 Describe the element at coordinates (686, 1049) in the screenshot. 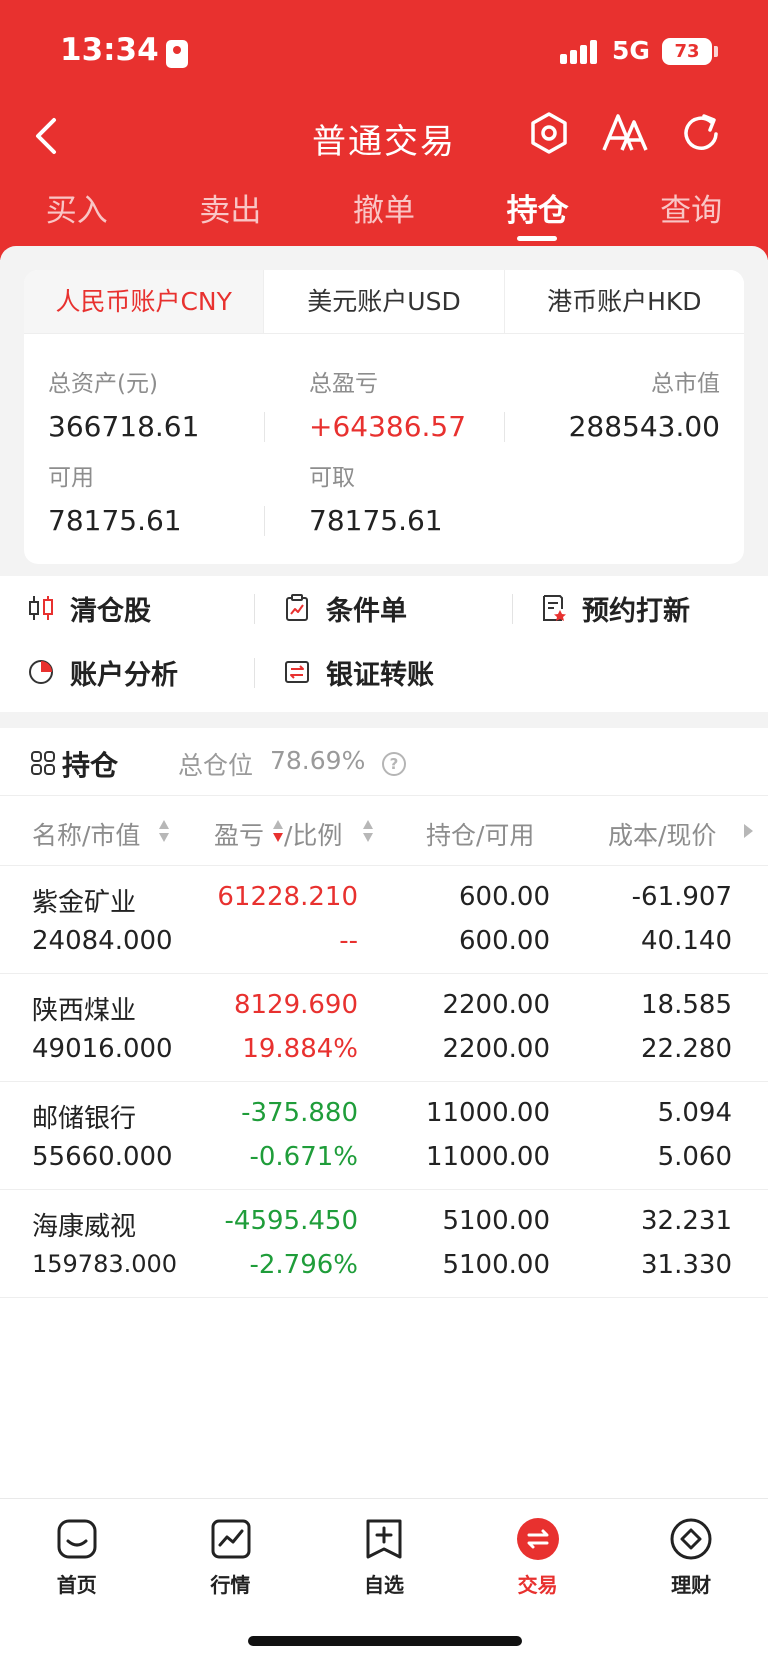

I see `current-price: 22.280` at that location.